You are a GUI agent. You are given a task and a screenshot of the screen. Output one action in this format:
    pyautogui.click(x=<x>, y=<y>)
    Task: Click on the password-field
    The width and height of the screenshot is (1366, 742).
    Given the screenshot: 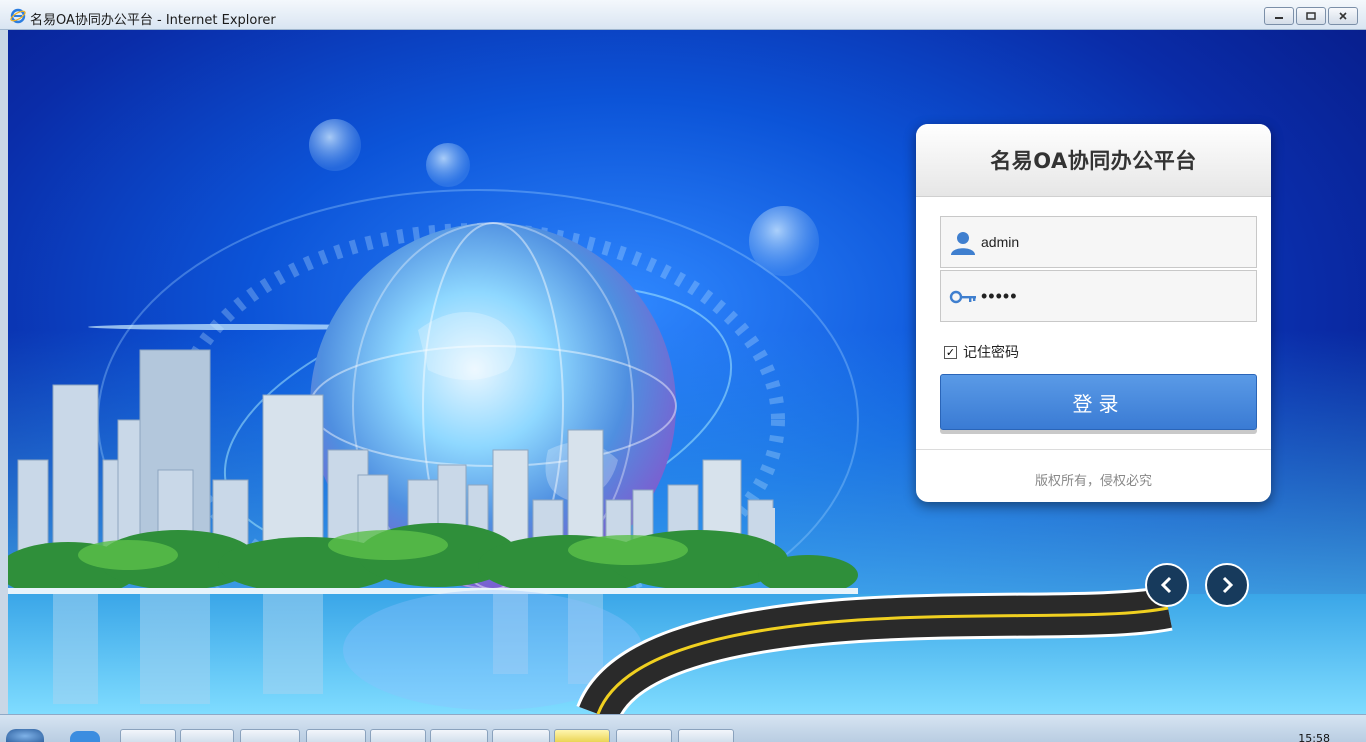 What is the action you would take?
    pyautogui.click(x=1098, y=296)
    